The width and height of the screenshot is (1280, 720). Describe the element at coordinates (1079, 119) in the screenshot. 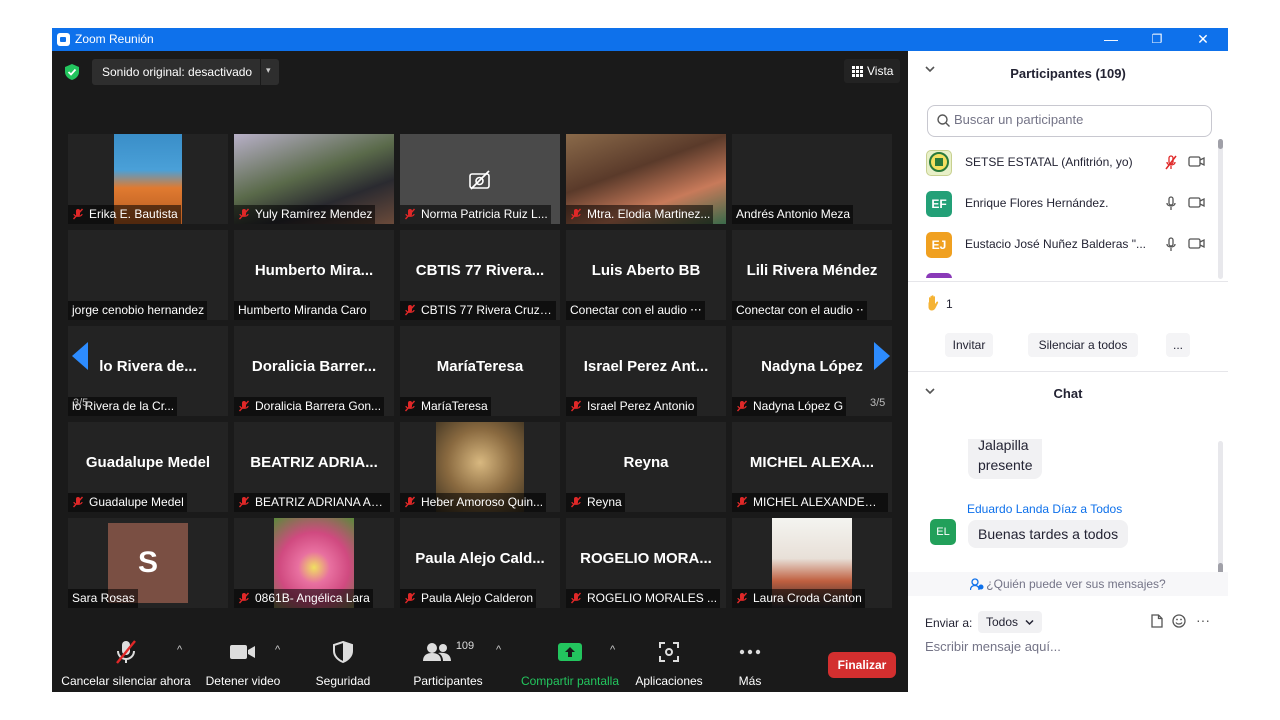

I see `search-input` at that location.